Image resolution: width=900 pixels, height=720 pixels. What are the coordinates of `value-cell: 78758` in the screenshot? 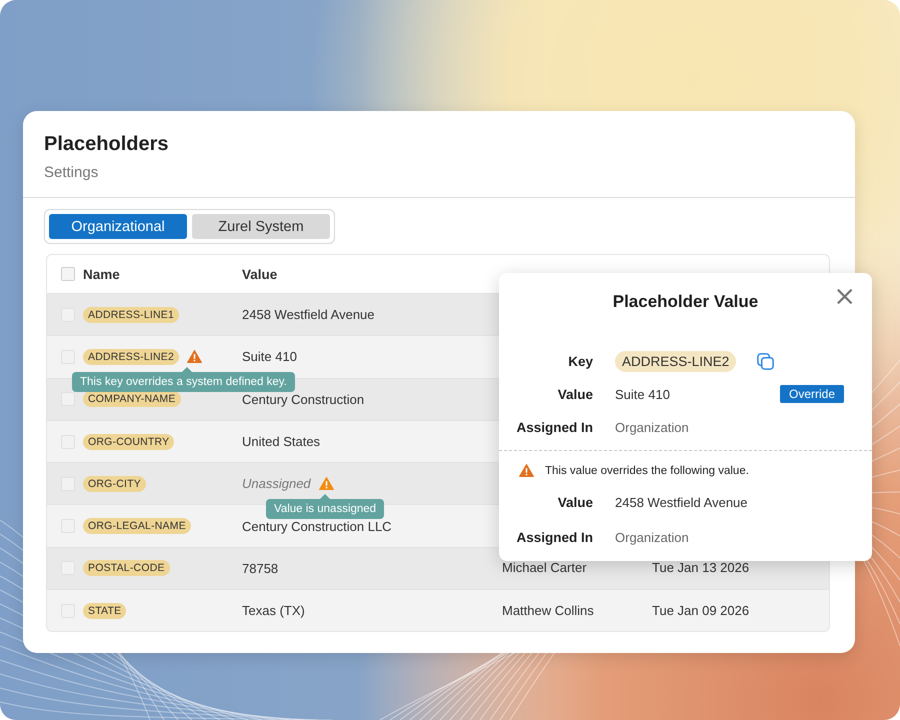 It's located at (260, 568).